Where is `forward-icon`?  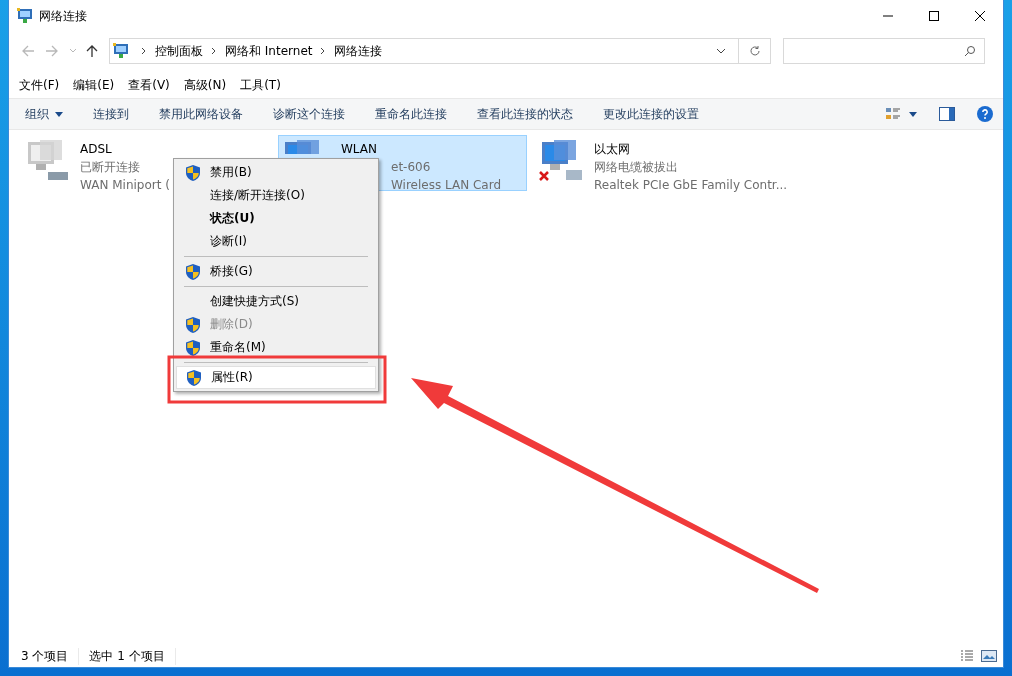
forward-icon is located at coordinates (52, 51).